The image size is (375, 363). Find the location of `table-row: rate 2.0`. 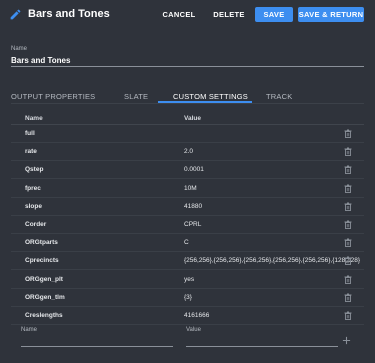

table-row: rate 2.0 is located at coordinates (187, 152).